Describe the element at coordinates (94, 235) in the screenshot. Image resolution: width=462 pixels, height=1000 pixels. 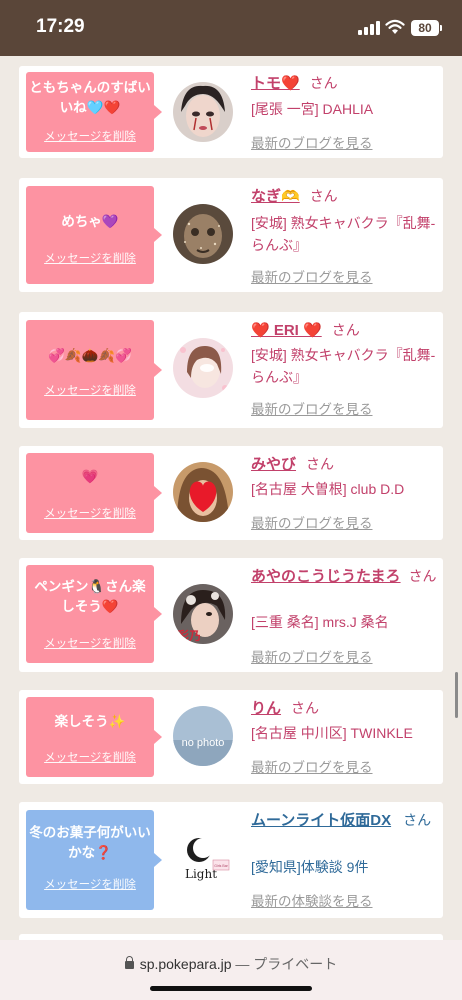
I see `message-bubble: めちゃ💜 メッセージを削除` at that location.